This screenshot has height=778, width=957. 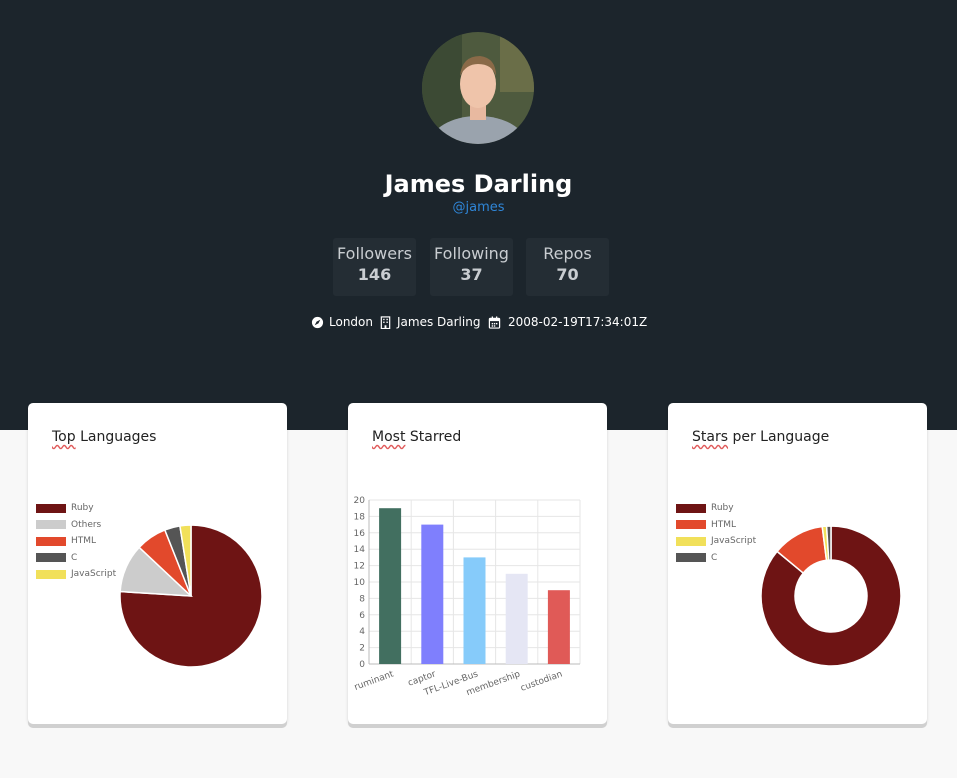 I want to click on stars-per-language-card: Stars per Language Ruby HTML JavaScript C, so click(x=797, y=563).